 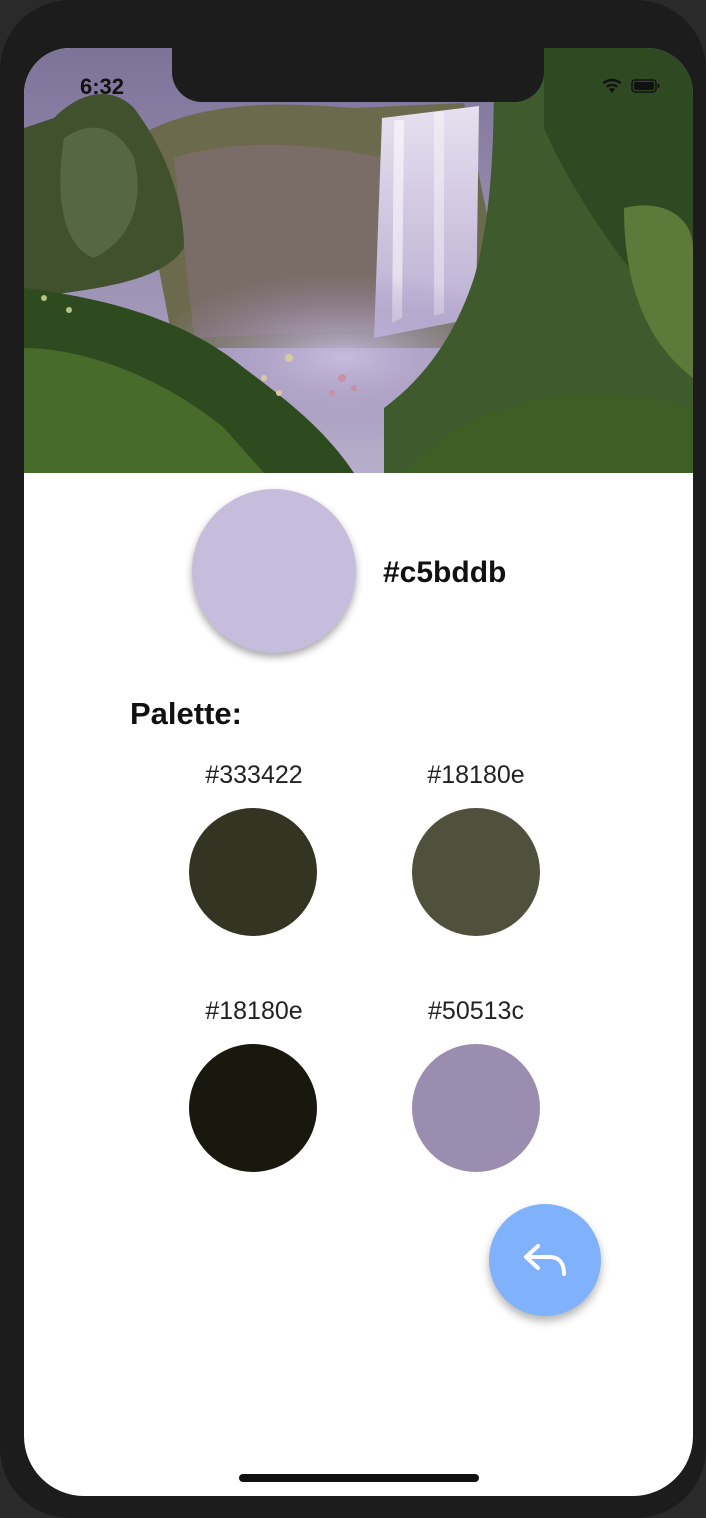 What do you see at coordinates (476, 1011) in the screenshot?
I see `palette-label-4: #50513c` at bounding box center [476, 1011].